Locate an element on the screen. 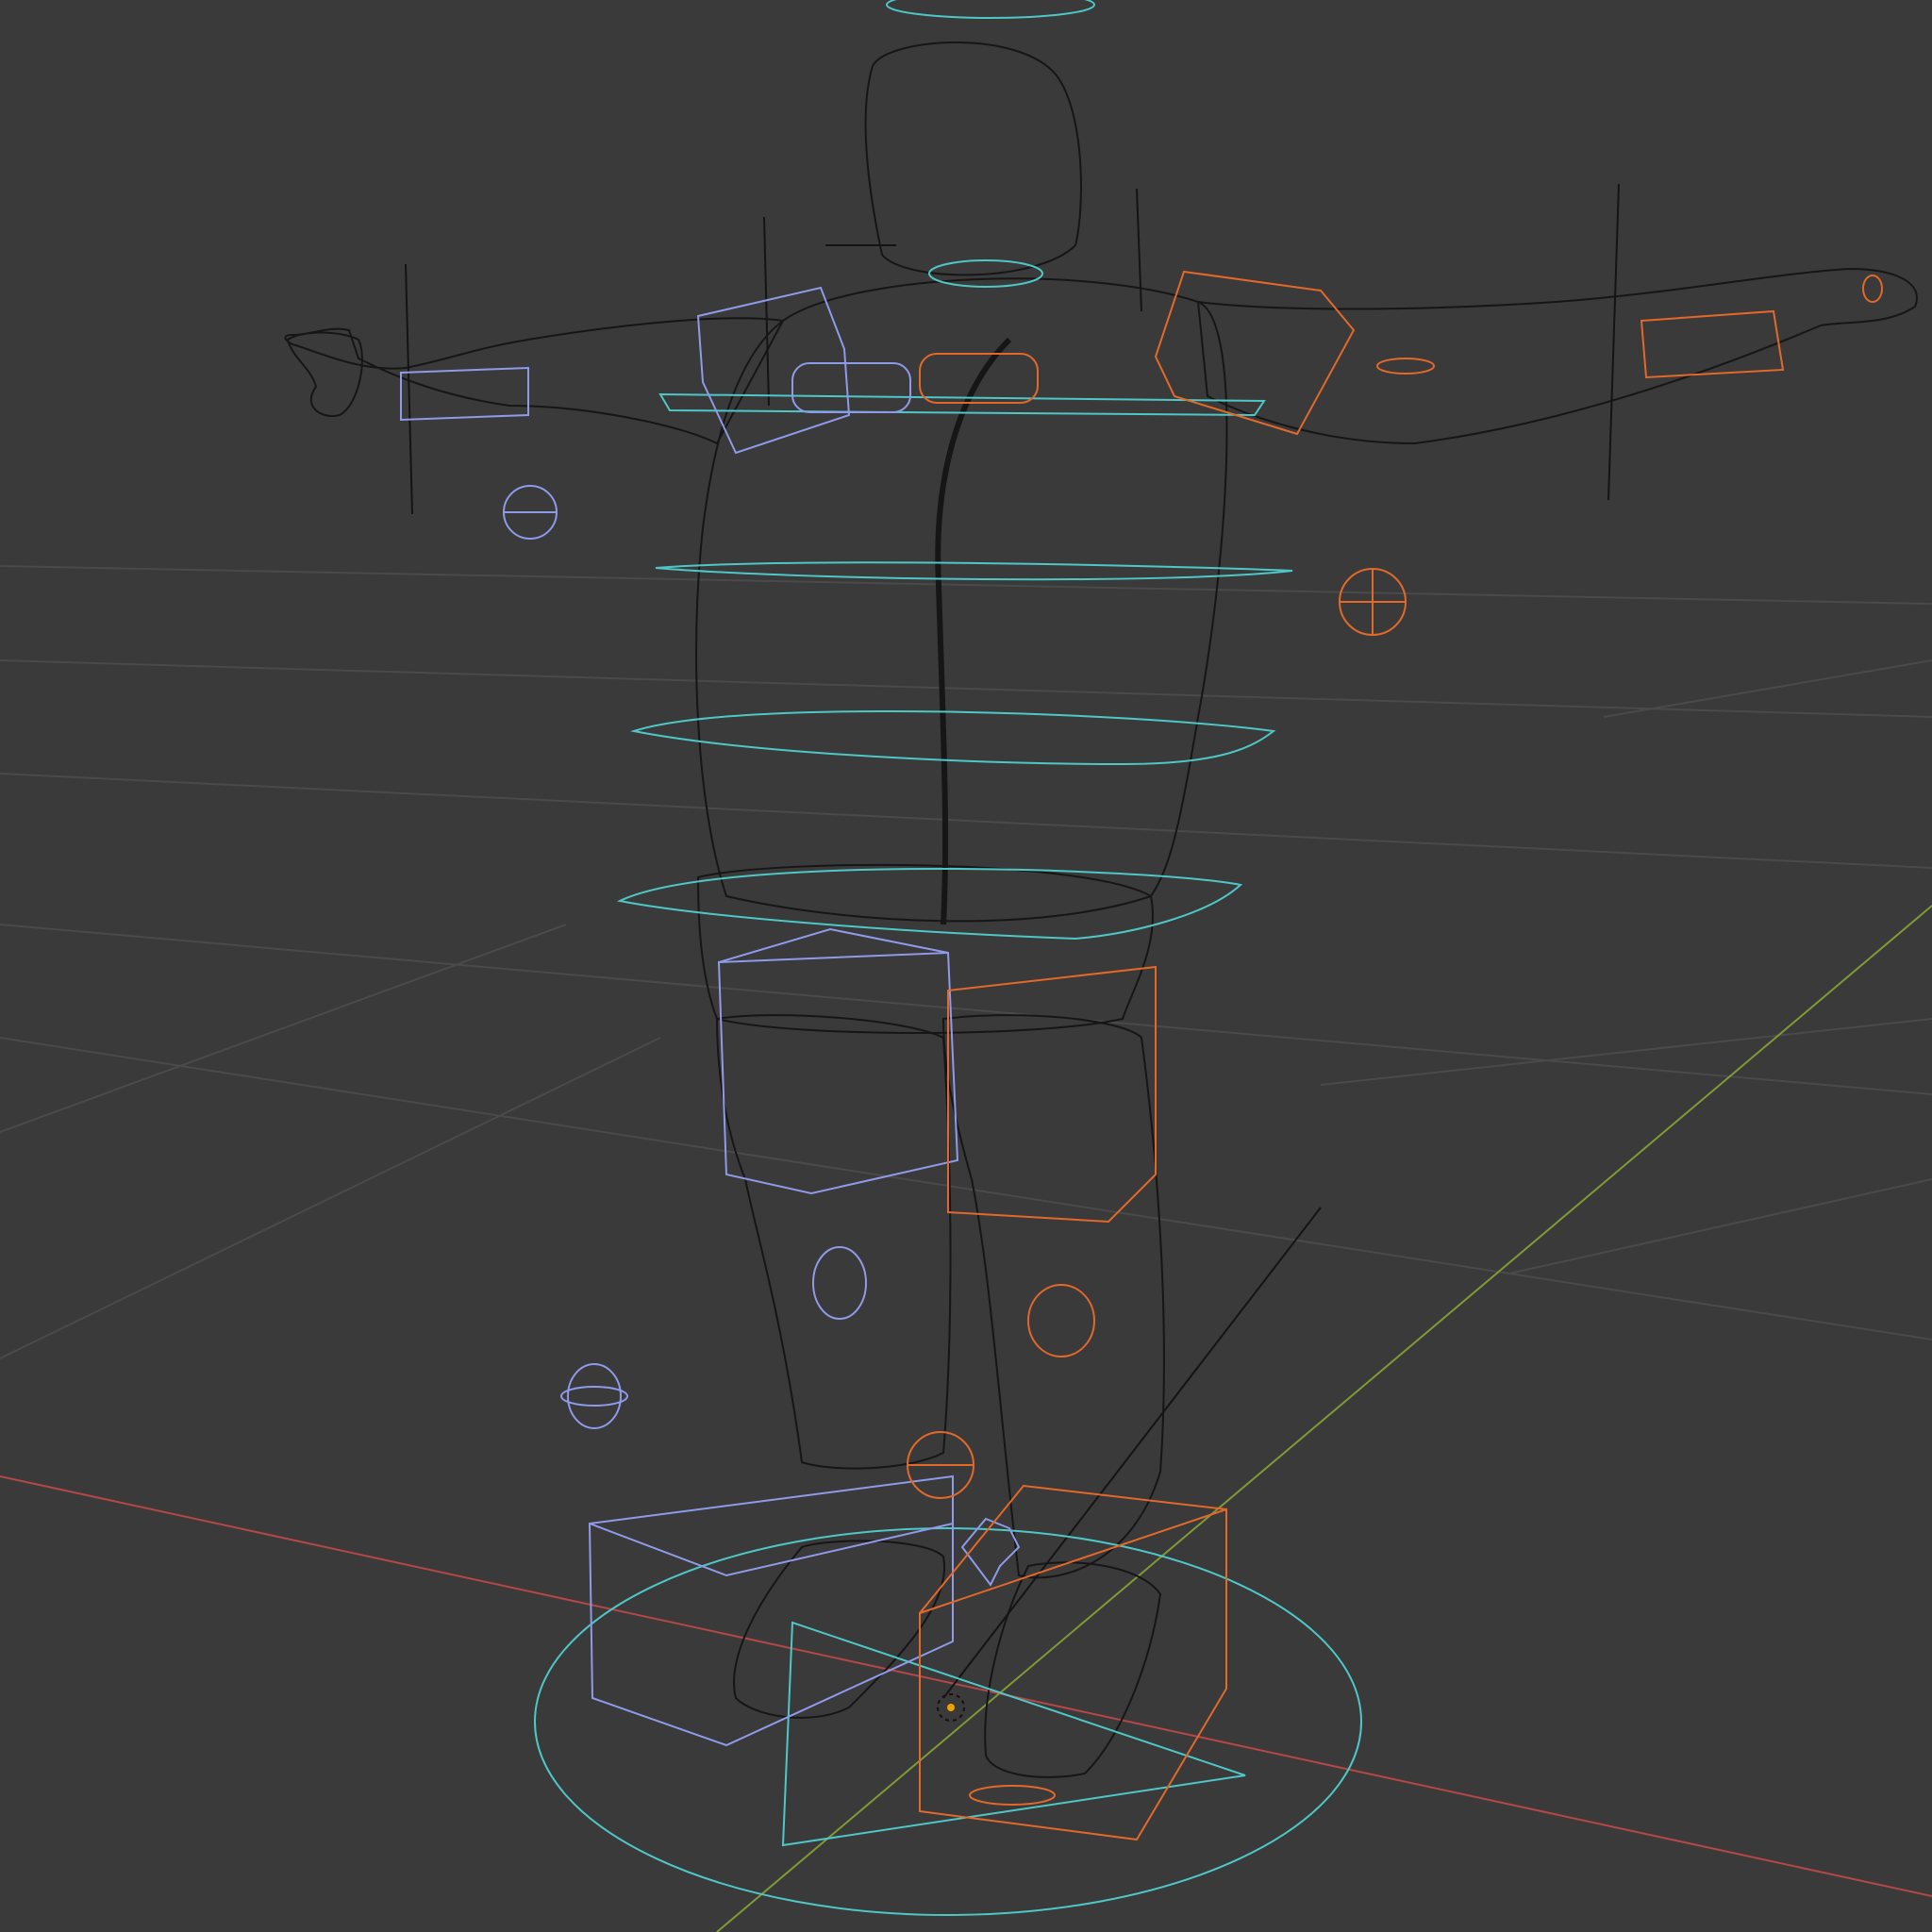 Image resolution: width=1932 pixels, height=1932 pixels. right-foot-box-top is located at coordinates (1073, 1549).